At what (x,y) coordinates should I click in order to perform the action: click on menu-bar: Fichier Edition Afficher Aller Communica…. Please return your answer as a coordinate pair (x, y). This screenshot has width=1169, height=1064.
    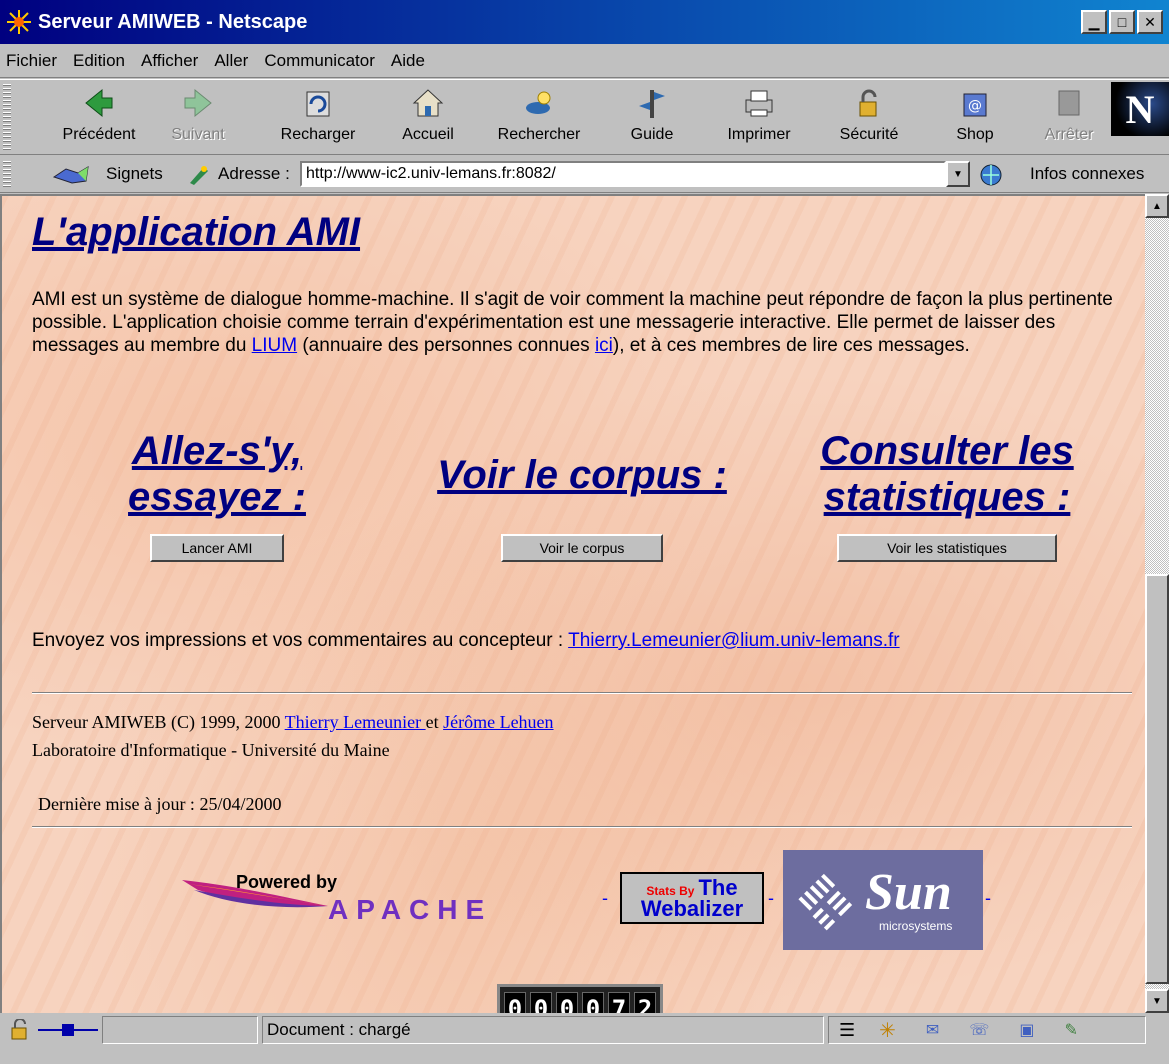
    Looking at the image, I should click on (584, 61).